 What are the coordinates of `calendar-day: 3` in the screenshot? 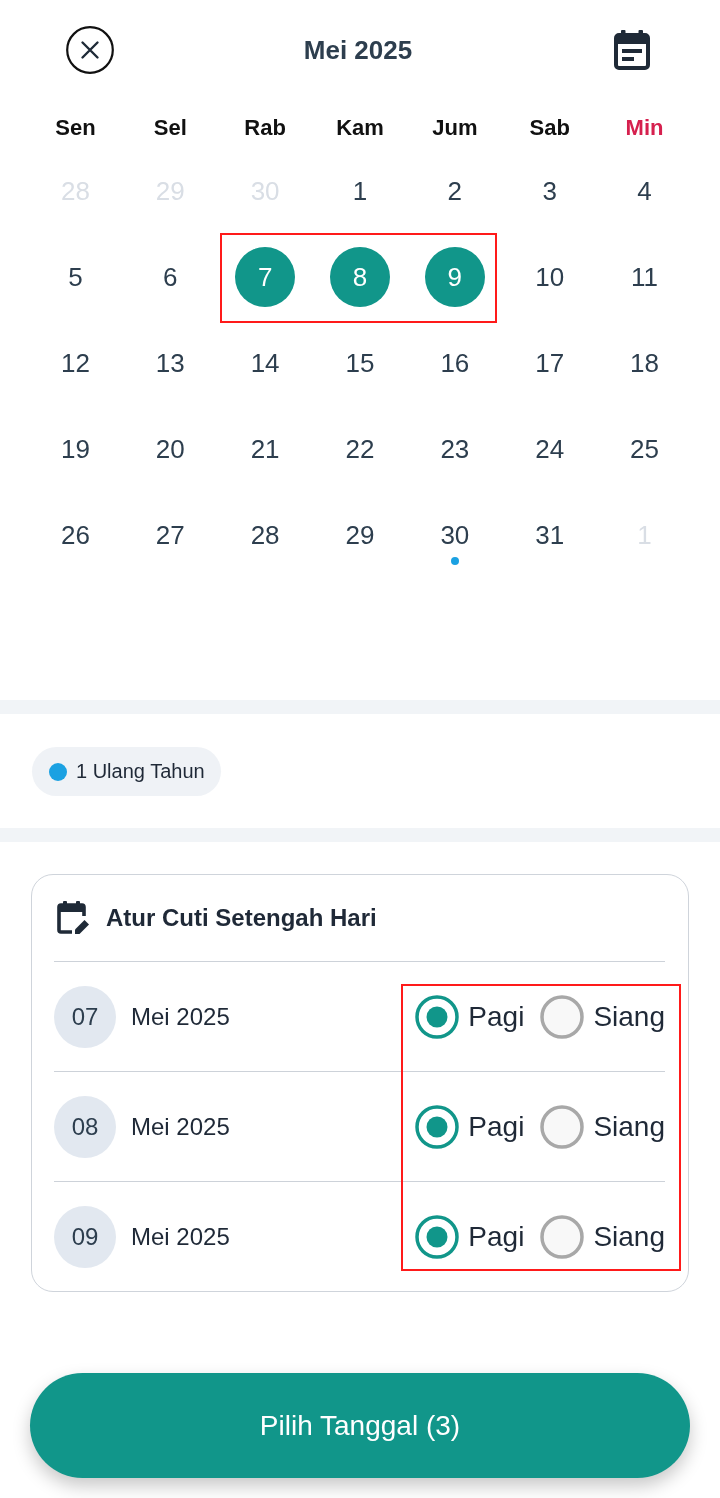 It's located at (549, 191).